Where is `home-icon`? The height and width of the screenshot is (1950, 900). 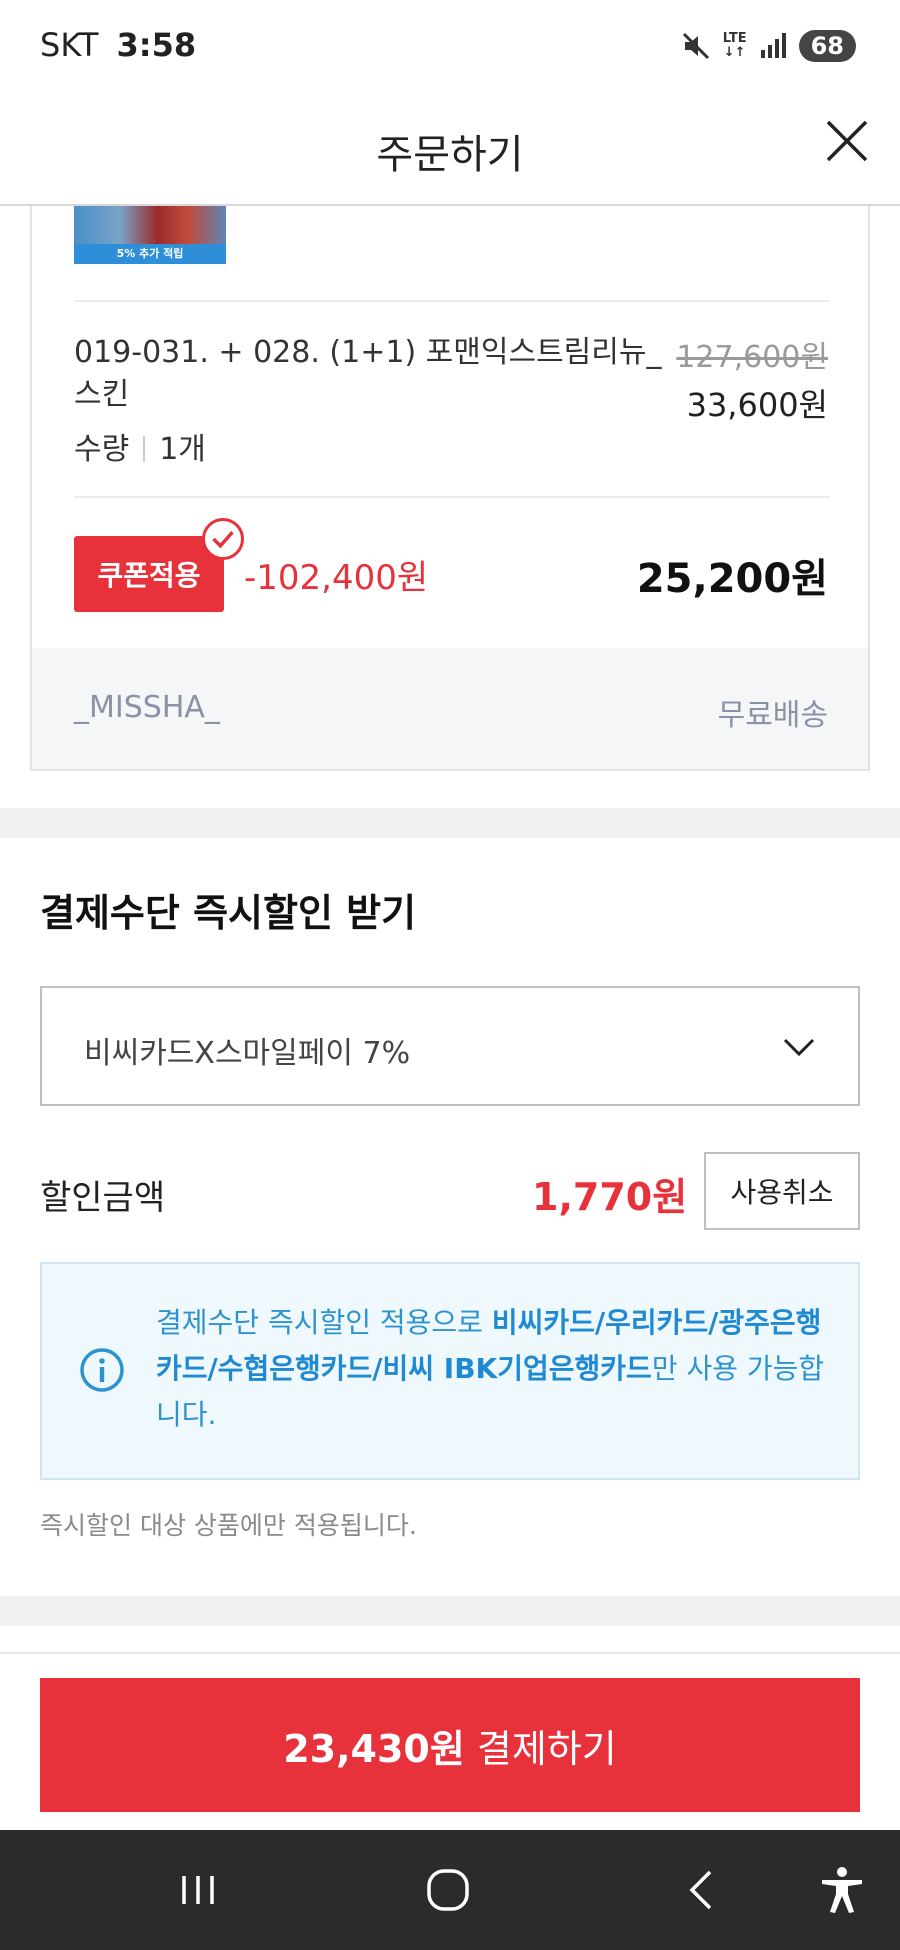 home-icon is located at coordinates (448, 1890).